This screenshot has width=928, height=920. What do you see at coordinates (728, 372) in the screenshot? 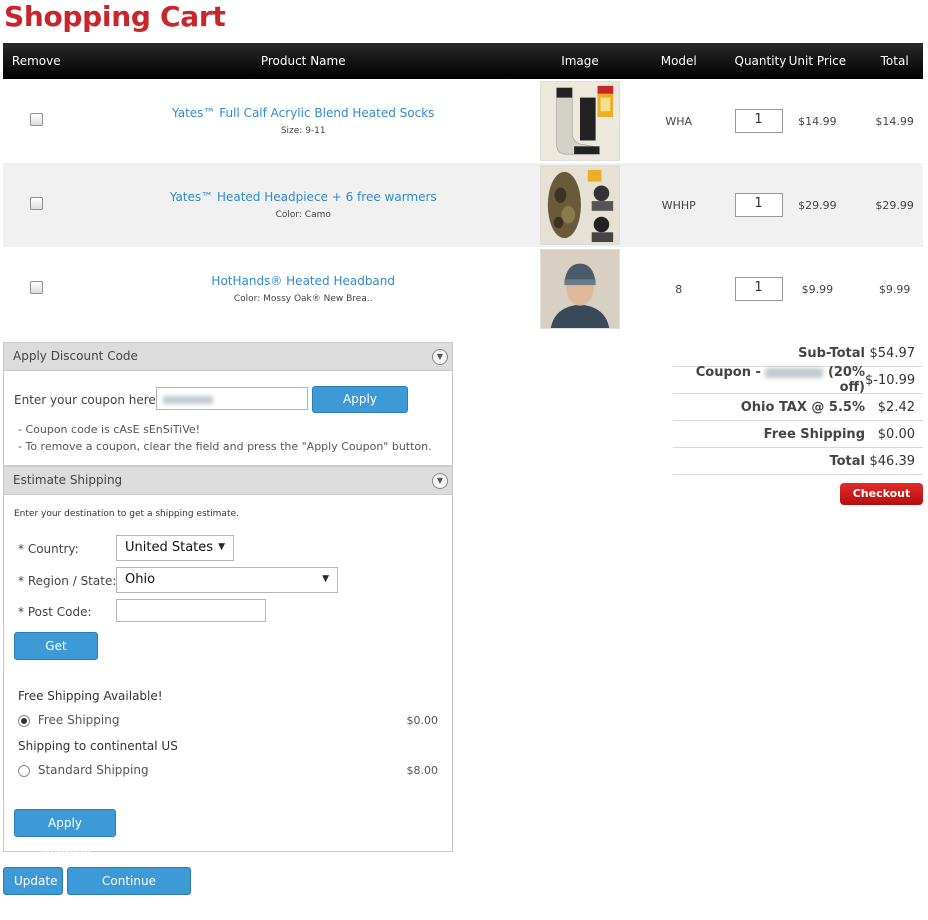
I see `coupon-label-prefix: Coupon -` at bounding box center [728, 372].